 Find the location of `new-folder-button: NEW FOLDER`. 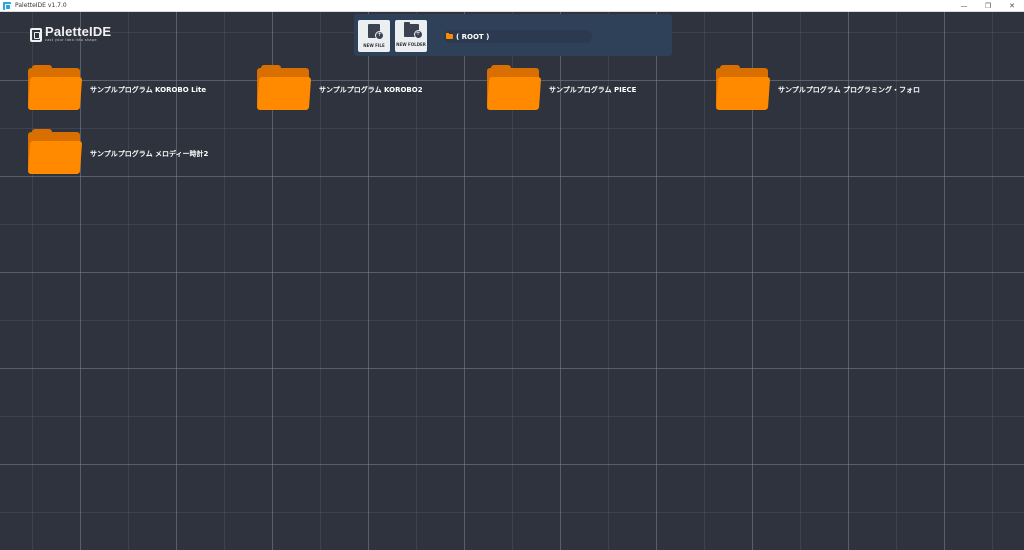

new-folder-button: NEW FOLDER is located at coordinates (411, 36).